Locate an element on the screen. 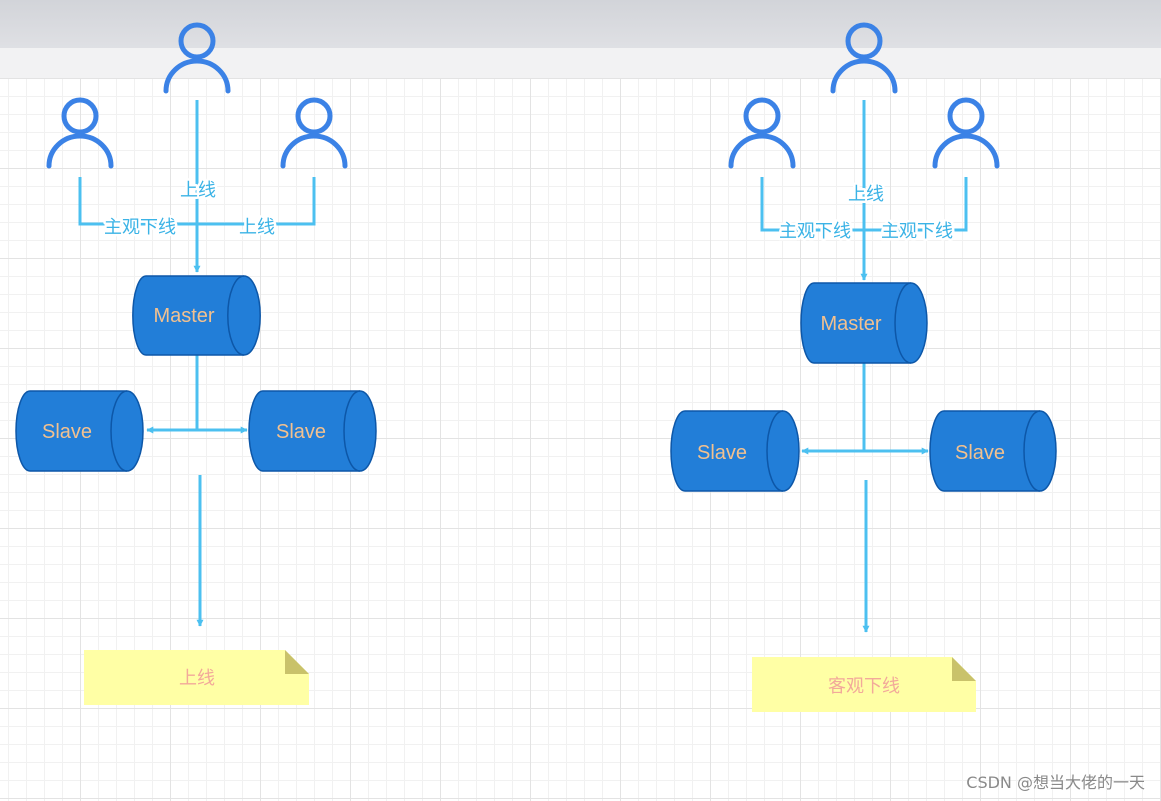 This screenshot has width=1161, height=801. left-label-top: 上线 is located at coordinates (198, 190).